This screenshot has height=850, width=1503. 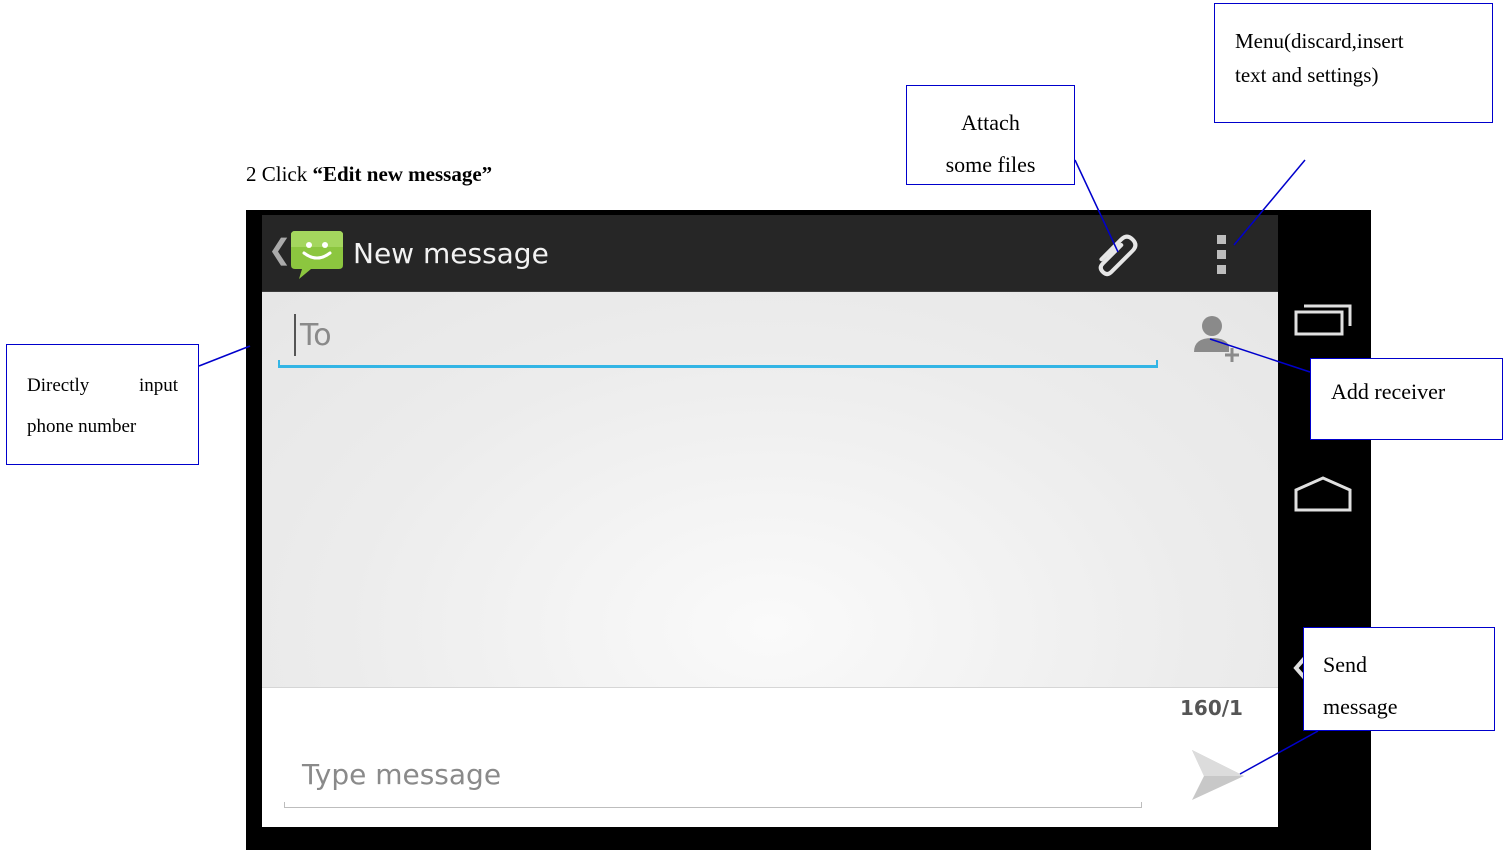 I want to click on callout-receiver-text: Add receiver, so click(x=1388, y=391).